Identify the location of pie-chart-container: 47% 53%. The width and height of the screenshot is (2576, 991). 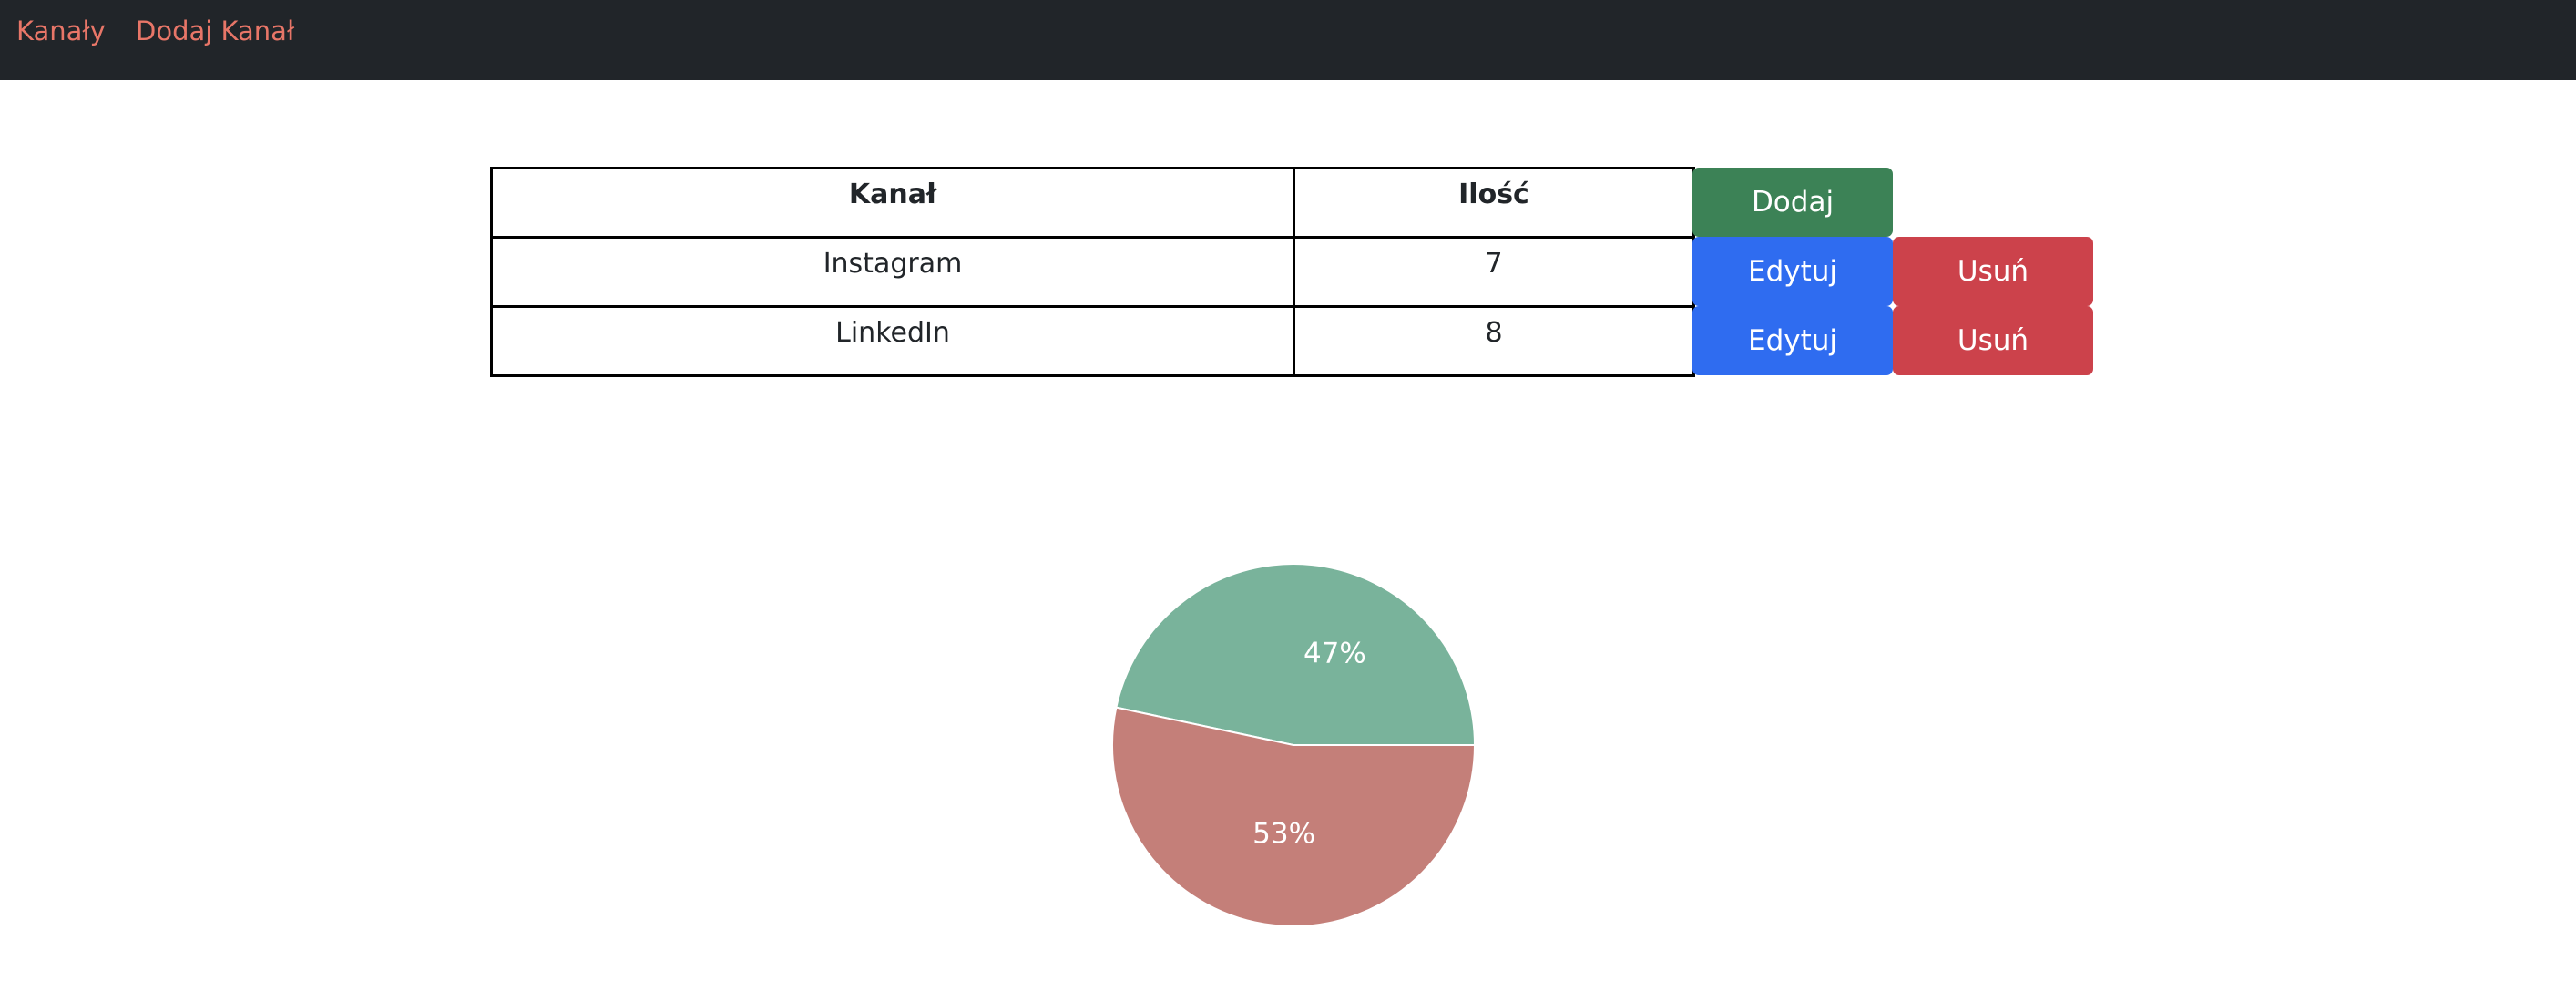
(1293, 745).